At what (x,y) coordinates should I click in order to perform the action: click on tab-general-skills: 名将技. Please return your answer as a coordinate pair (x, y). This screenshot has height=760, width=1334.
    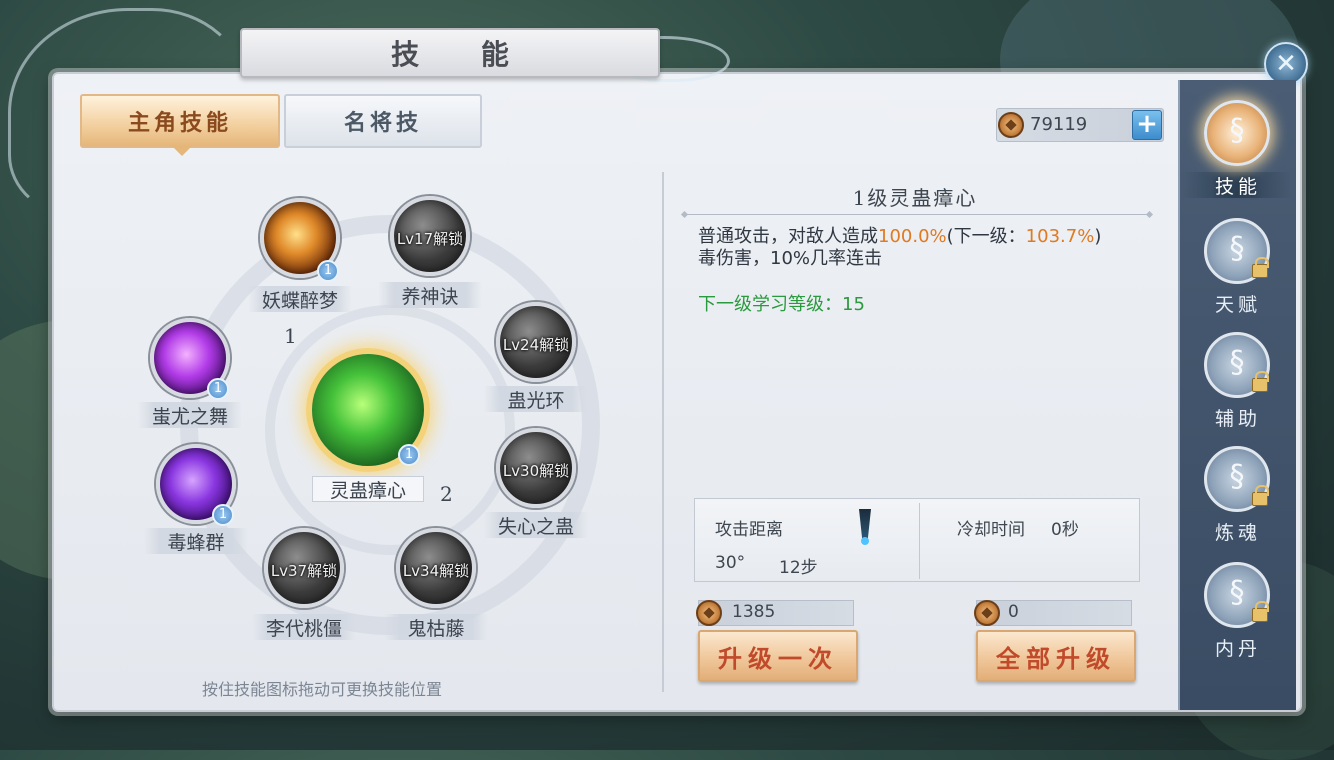
    Looking at the image, I should click on (383, 121).